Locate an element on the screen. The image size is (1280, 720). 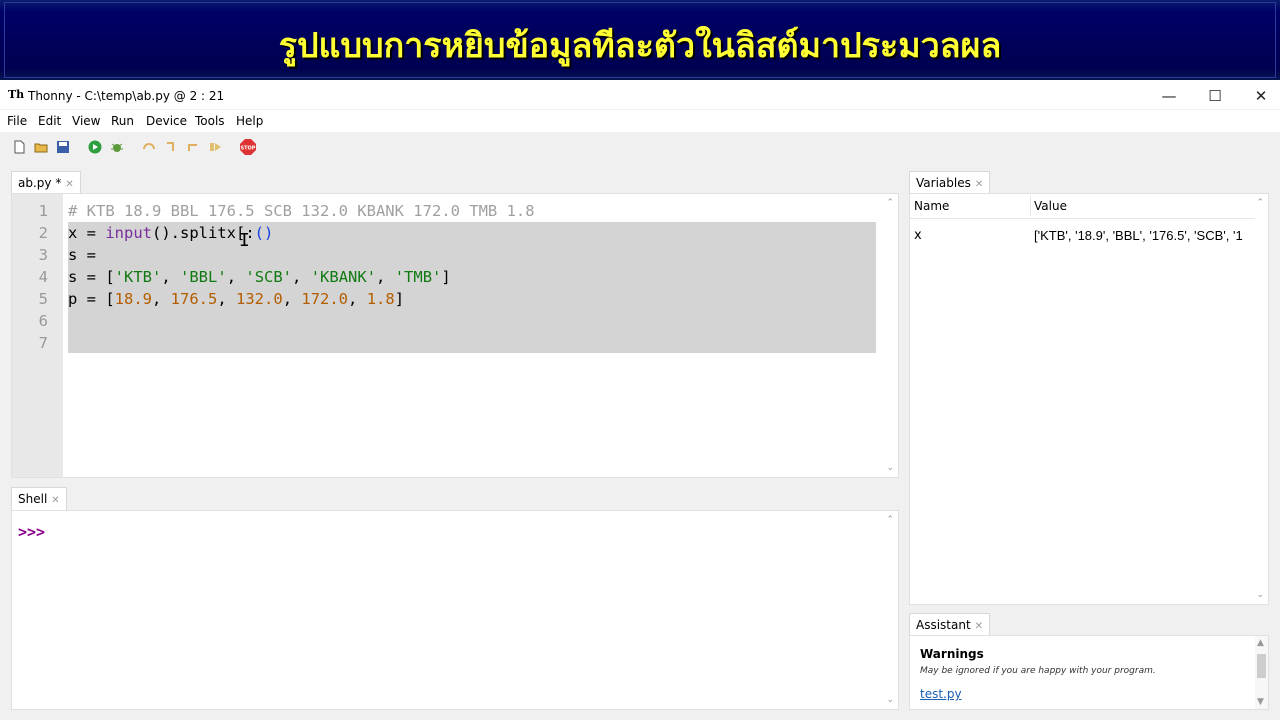
save-file-icon is located at coordinates (63, 147).